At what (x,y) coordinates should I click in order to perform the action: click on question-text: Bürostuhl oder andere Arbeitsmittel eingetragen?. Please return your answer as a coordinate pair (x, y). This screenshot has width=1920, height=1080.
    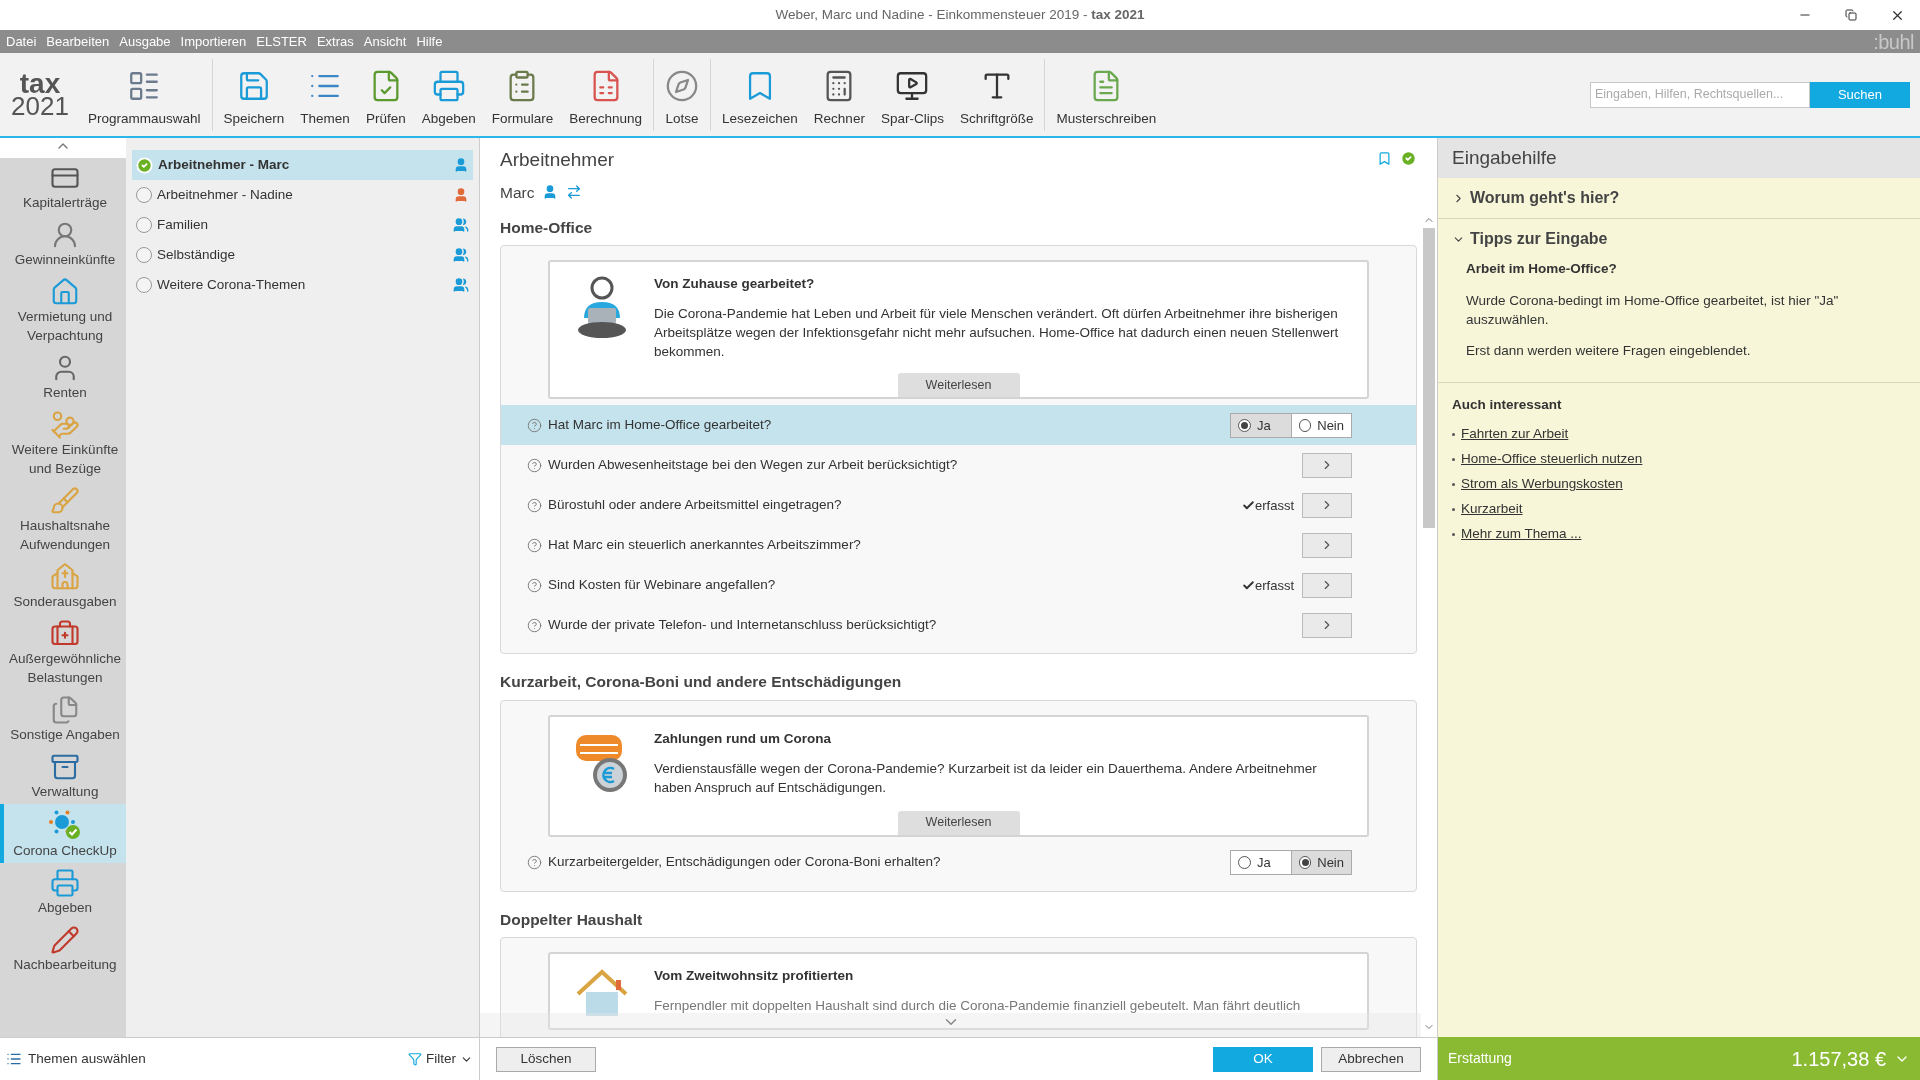
    Looking at the image, I should click on (695, 505).